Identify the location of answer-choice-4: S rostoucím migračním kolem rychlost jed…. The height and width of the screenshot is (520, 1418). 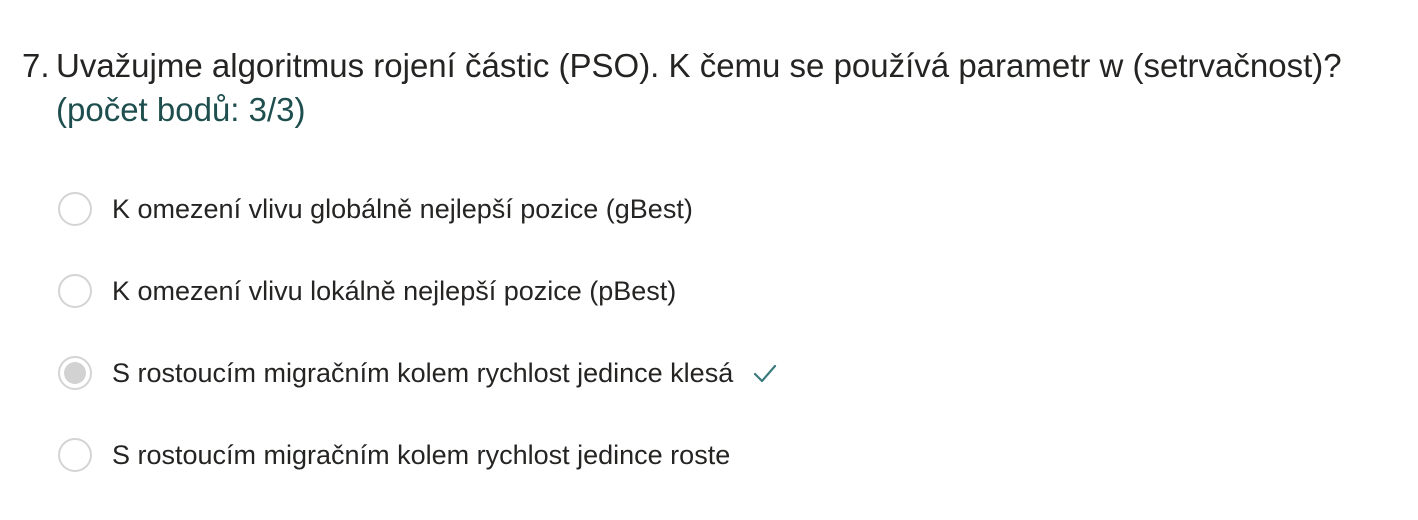
(418, 455).